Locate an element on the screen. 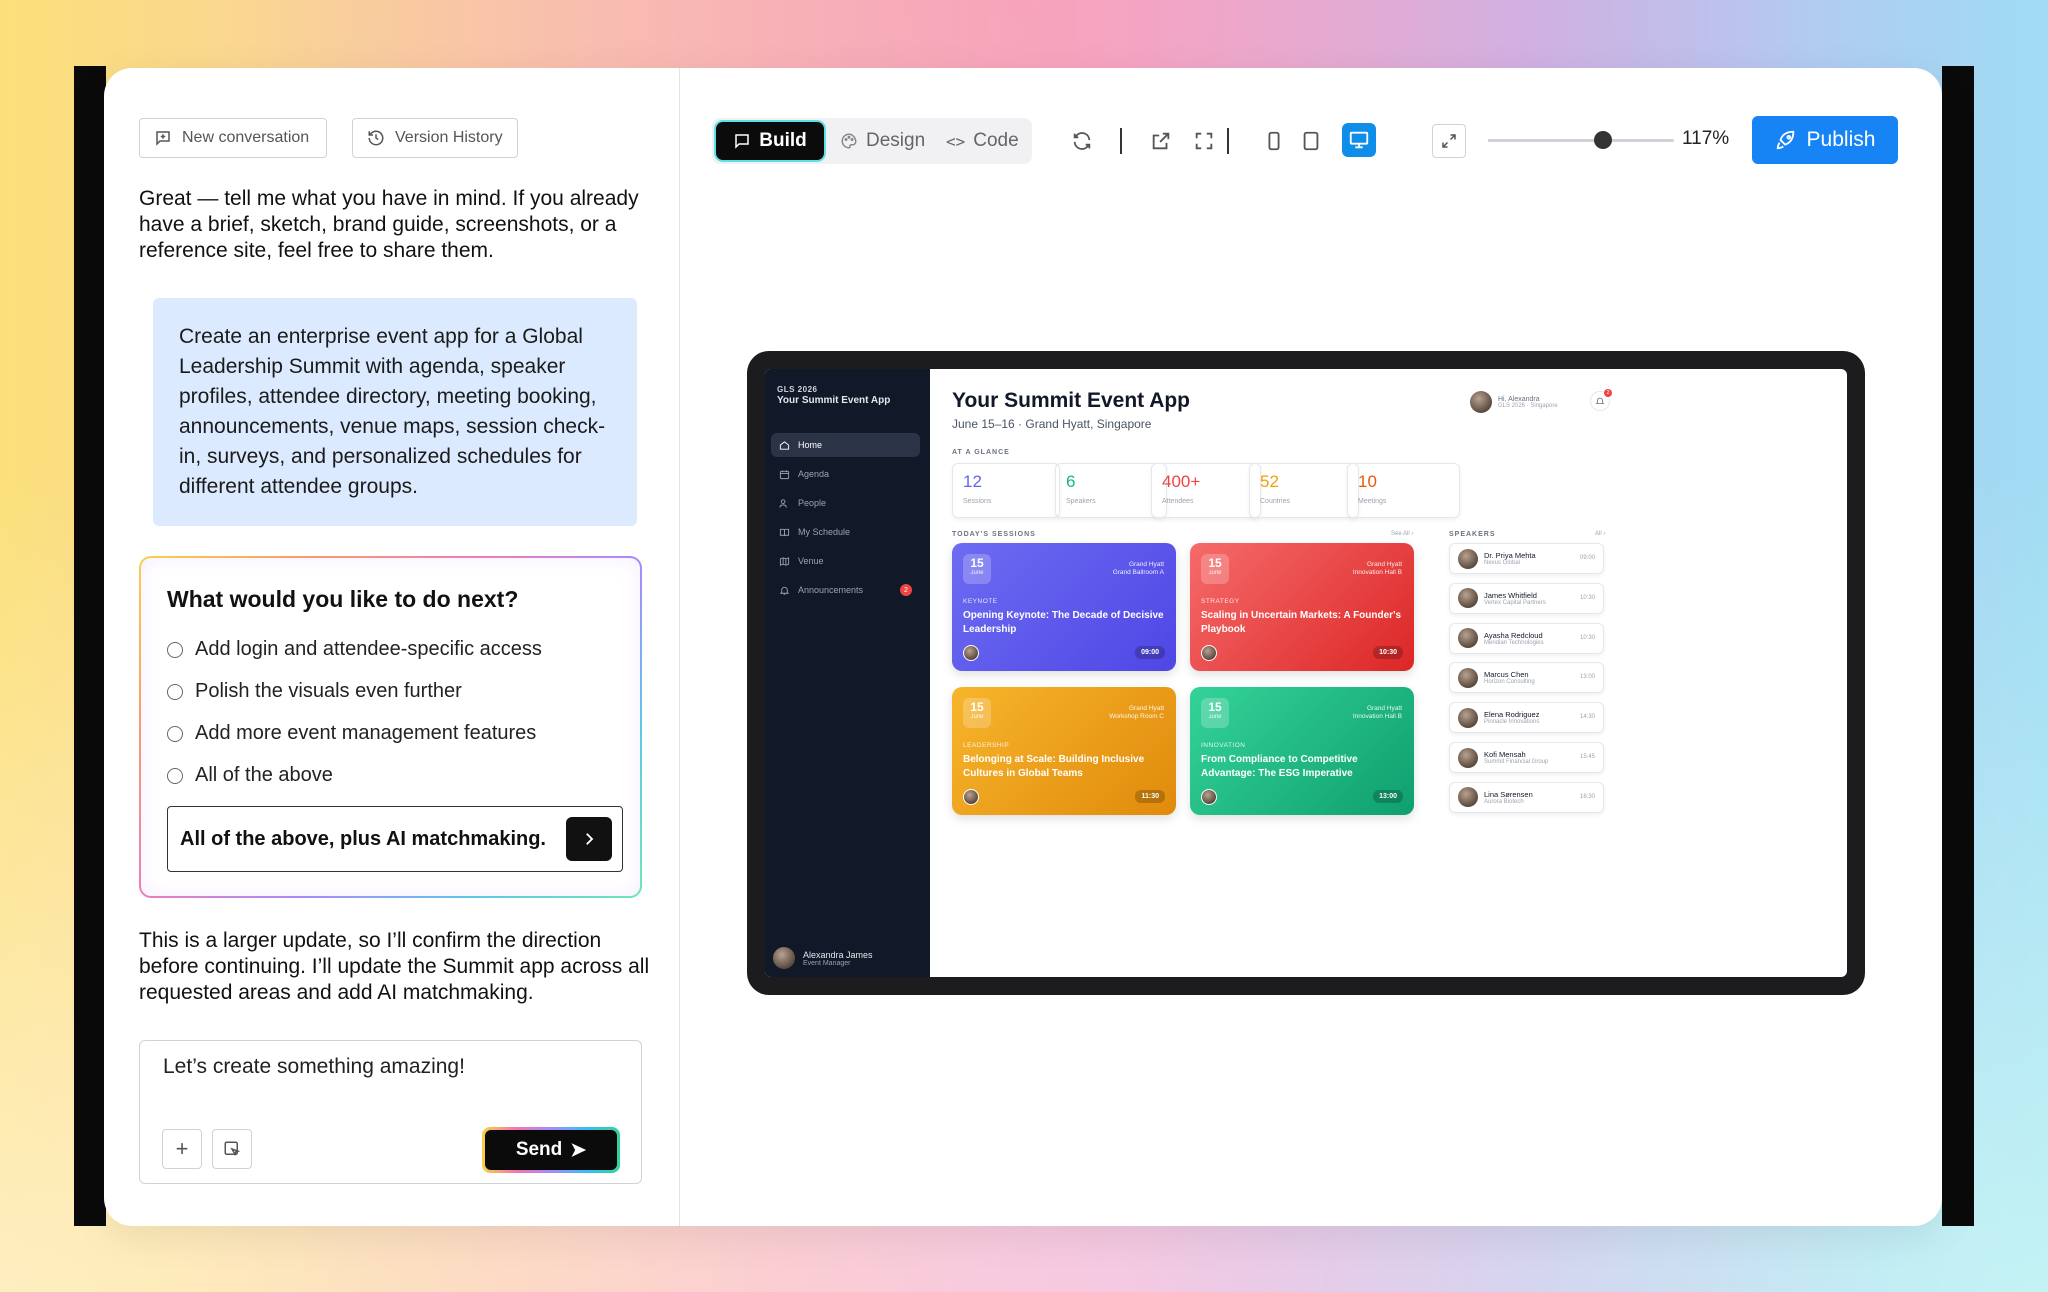 This screenshot has width=2048, height=1292. option-event-management: Add more event management features is located at coordinates (351, 733).